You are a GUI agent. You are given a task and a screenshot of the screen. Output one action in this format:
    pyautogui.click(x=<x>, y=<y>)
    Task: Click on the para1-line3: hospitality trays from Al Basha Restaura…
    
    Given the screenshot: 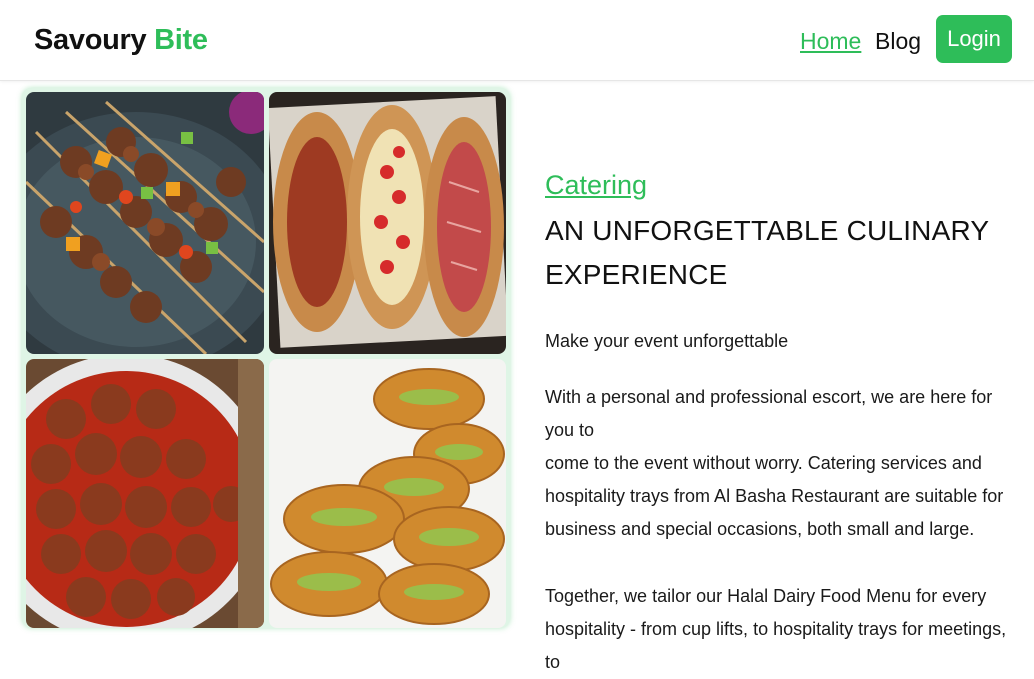 What is the action you would take?
    pyautogui.click(x=774, y=496)
    